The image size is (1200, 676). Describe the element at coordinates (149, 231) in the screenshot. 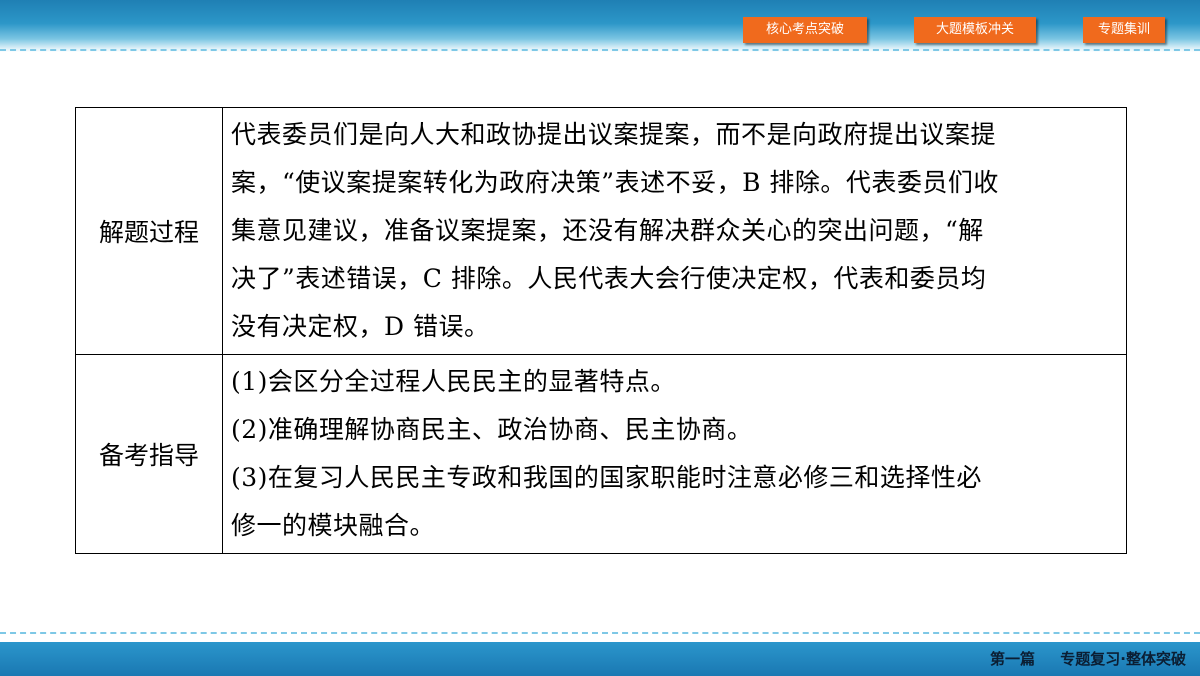

I see `row-label-solution-process: 解题过程` at that location.